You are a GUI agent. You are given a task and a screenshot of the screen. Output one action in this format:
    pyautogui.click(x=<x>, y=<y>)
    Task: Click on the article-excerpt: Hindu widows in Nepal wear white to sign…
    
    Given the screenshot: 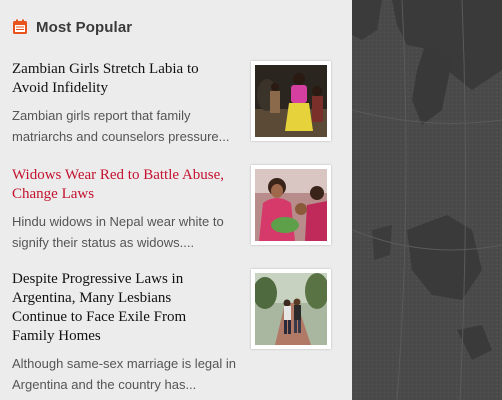 What is the action you would take?
    pyautogui.click(x=118, y=232)
    